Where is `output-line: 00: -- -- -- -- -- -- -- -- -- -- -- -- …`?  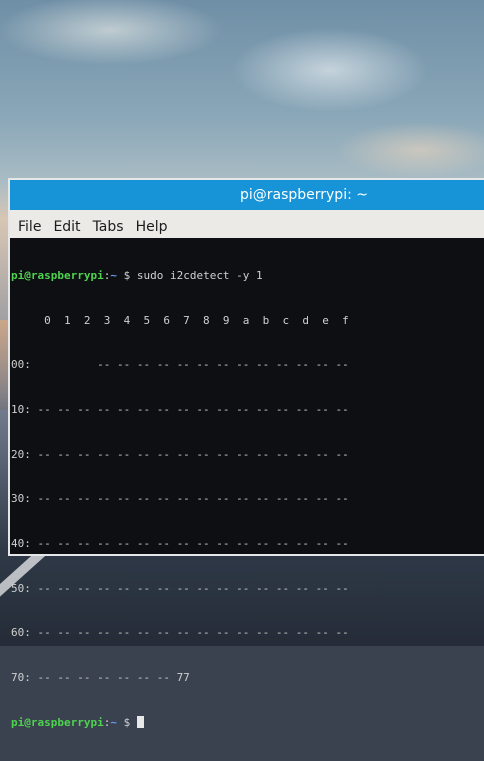 output-line: 00: -- -- -- -- -- -- -- -- -- -- -- -- … is located at coordinates (180, 365).